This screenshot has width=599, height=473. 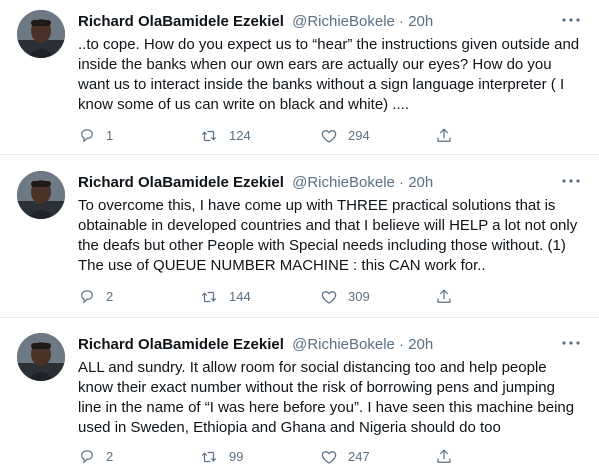 I want to click on retweet-count: 144, so click(x=240, y=296).